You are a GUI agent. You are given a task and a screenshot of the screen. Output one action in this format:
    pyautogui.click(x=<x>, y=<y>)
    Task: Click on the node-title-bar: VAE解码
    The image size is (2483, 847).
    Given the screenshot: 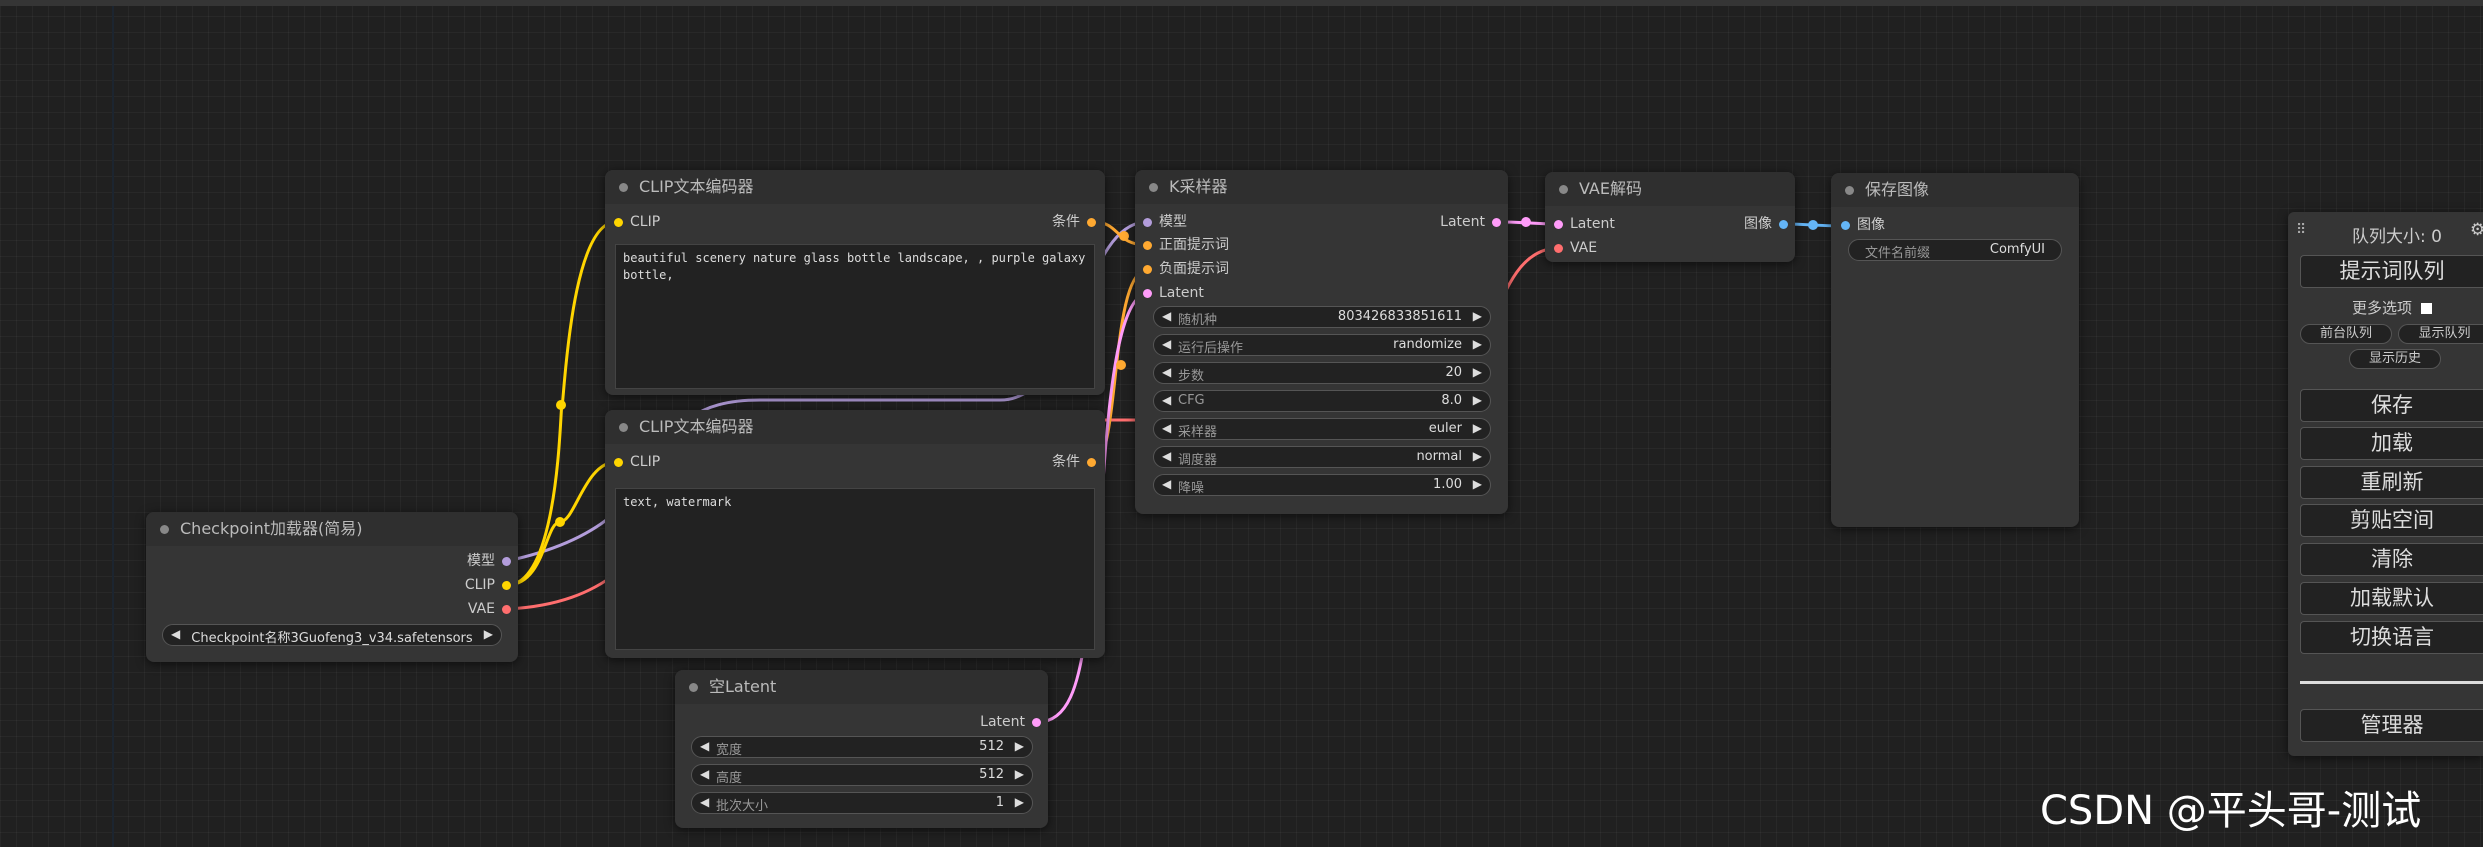 What is the action you would take?
    pyautogui.click(x=1670, y=189)
    